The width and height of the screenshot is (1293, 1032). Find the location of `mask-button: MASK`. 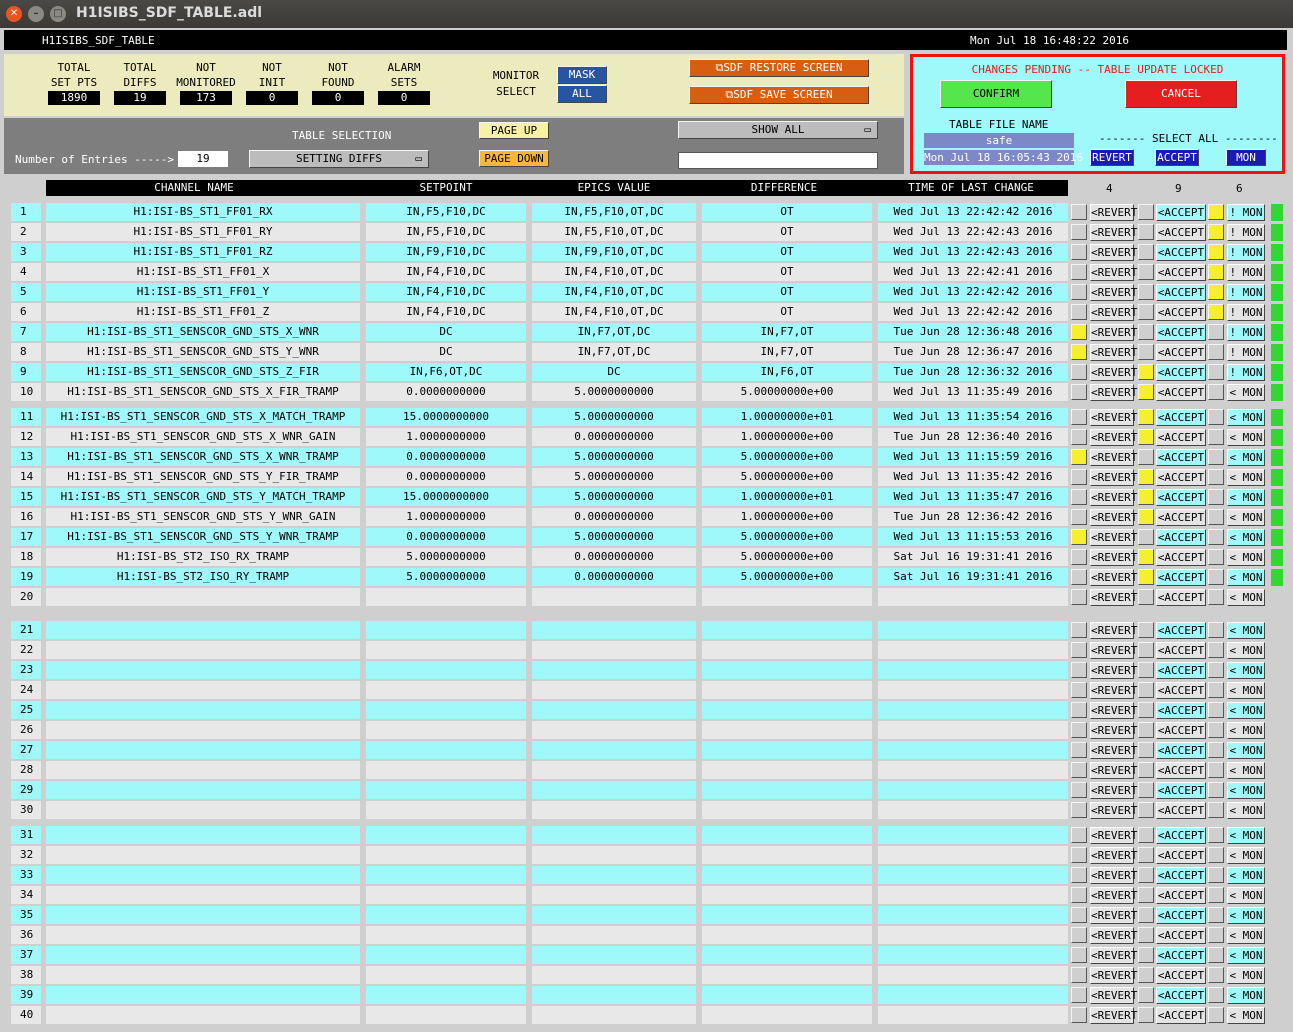

mask-button: MASK is located at coordinates (582, 75).